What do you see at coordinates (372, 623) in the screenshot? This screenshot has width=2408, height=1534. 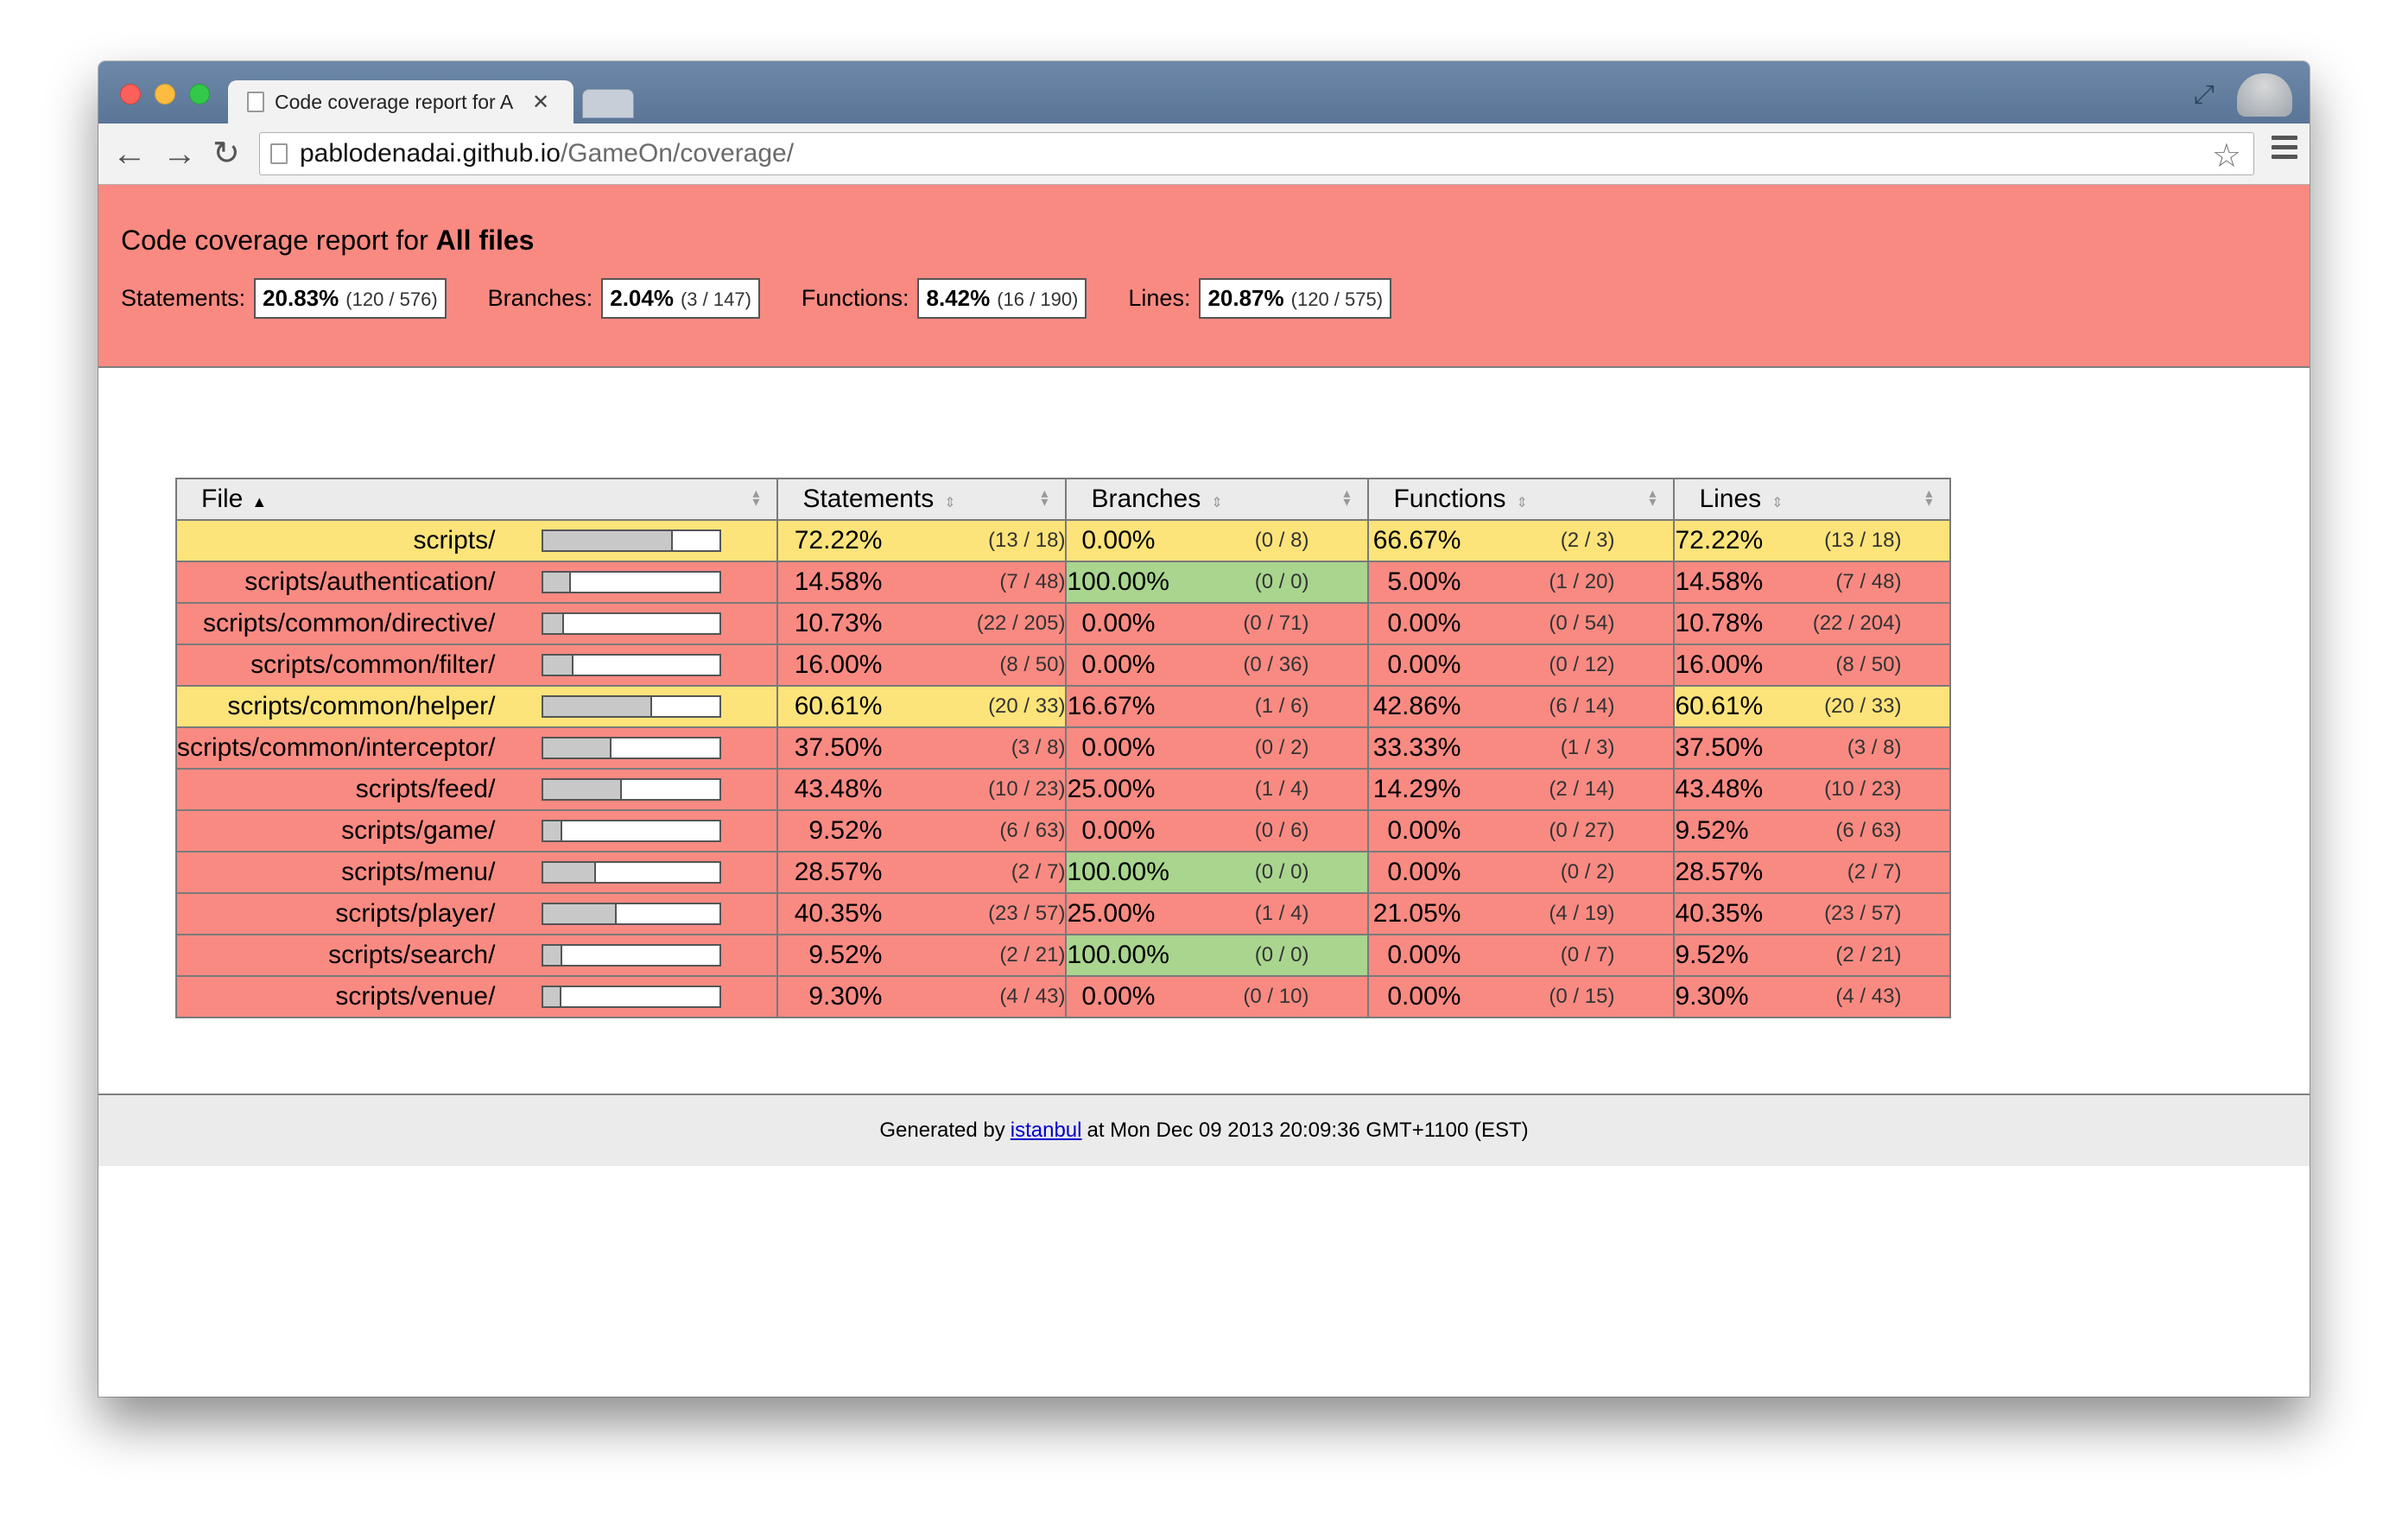 I see `file-link: scripts/common/directive/` at bounding box center [372, 623].